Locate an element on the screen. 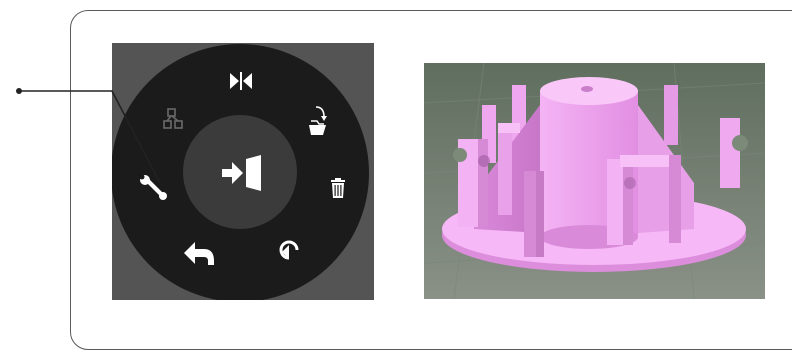 The width and height of the screenshot is (792, 350). trash-icon is located at coordinates (338, 188).